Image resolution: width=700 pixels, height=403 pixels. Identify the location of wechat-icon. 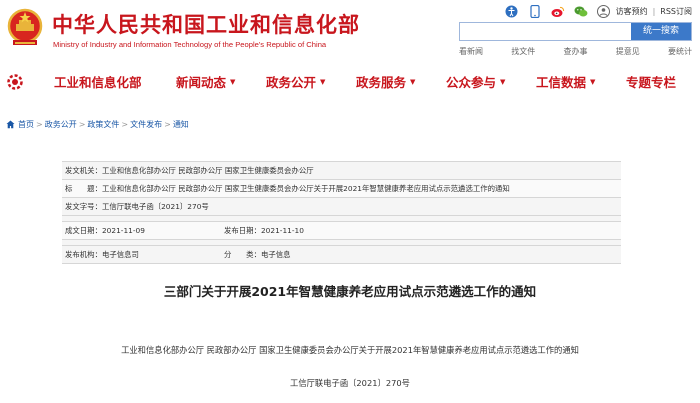
(581, 11).